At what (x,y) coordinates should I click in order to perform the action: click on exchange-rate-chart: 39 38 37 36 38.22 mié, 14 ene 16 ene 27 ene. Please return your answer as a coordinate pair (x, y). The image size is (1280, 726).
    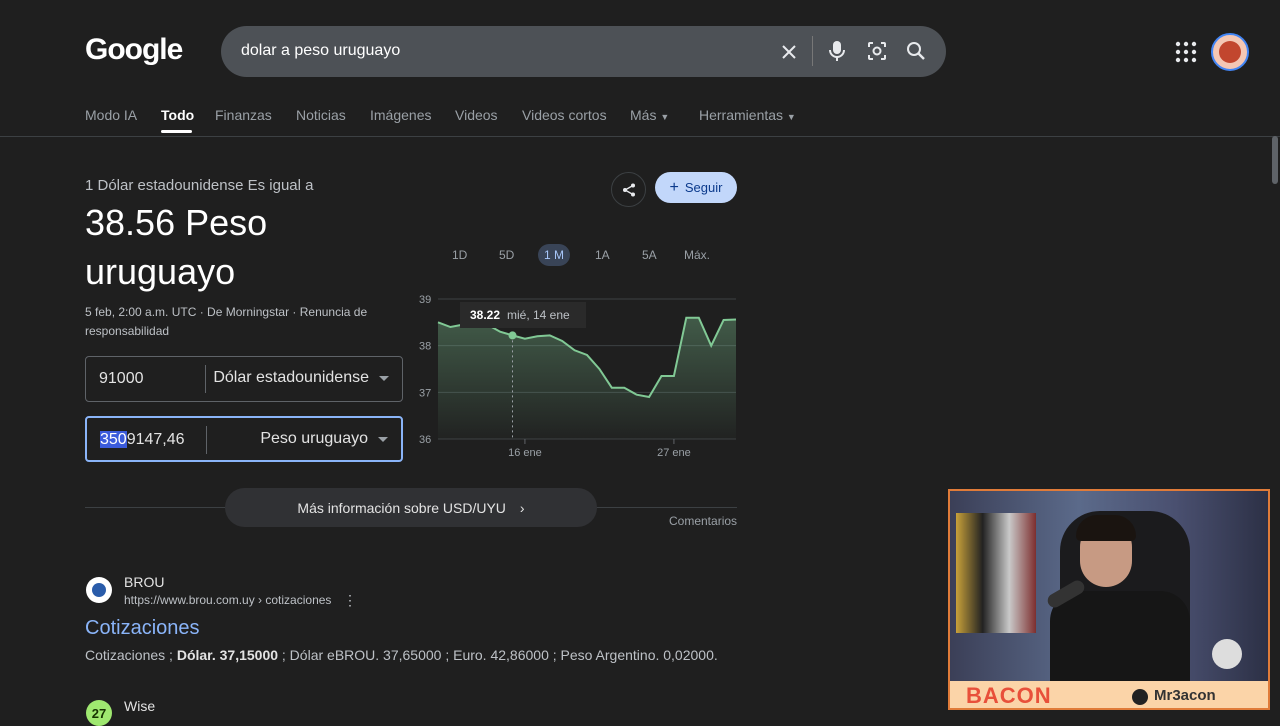
    Looking at the image, I should click on (577, 375).